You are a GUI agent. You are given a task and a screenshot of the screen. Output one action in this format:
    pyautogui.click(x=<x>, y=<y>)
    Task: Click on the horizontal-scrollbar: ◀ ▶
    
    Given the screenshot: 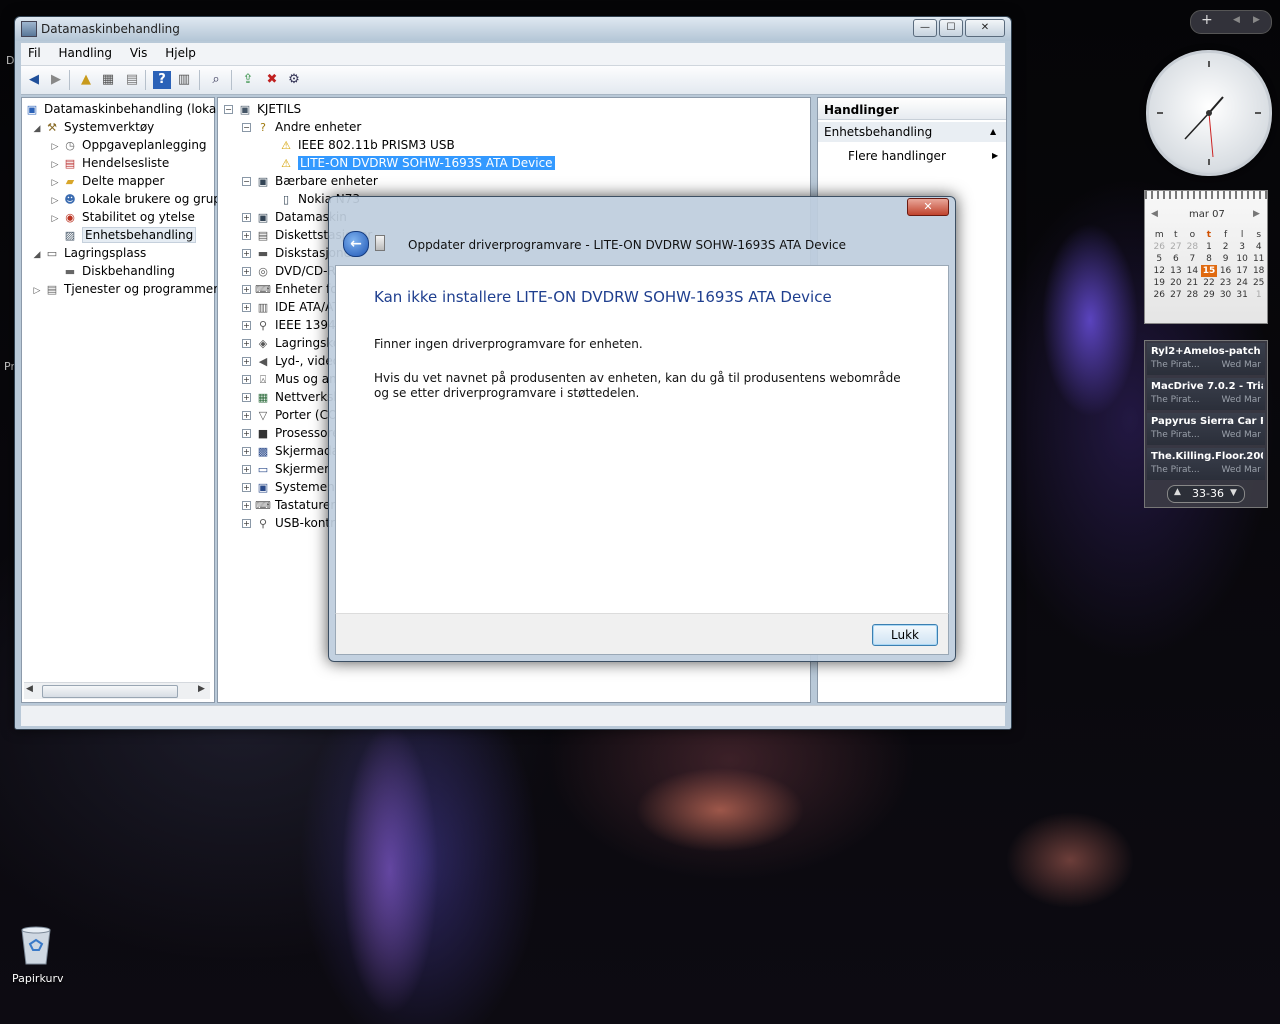 What is the action you would take?
    pyautogui.click(x=117, y=690)
    